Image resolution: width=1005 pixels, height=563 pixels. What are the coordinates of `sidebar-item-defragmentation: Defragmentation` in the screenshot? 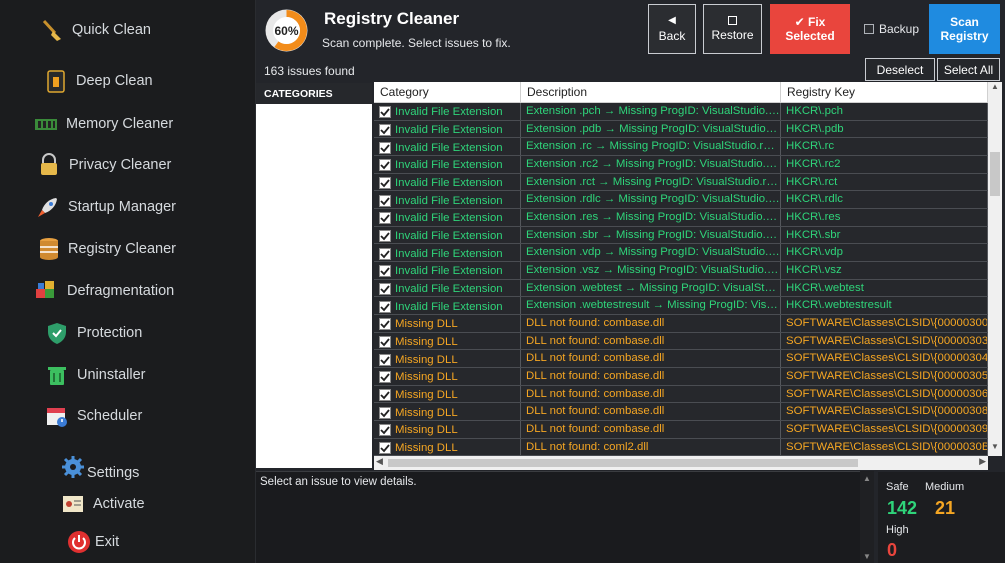 It's located at (104, 291).